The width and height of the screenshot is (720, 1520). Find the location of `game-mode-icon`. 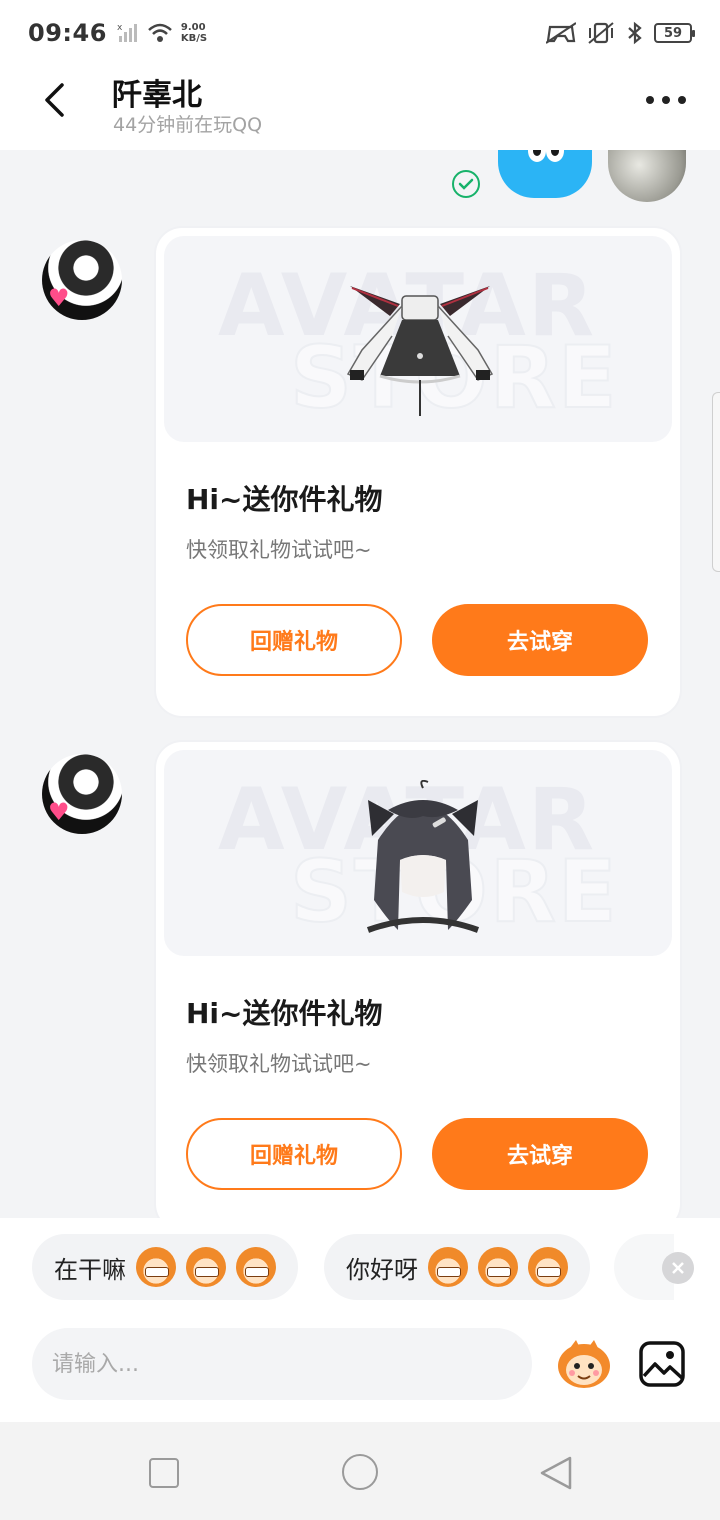

game-mode-icon is located at coordinates (561, 33).